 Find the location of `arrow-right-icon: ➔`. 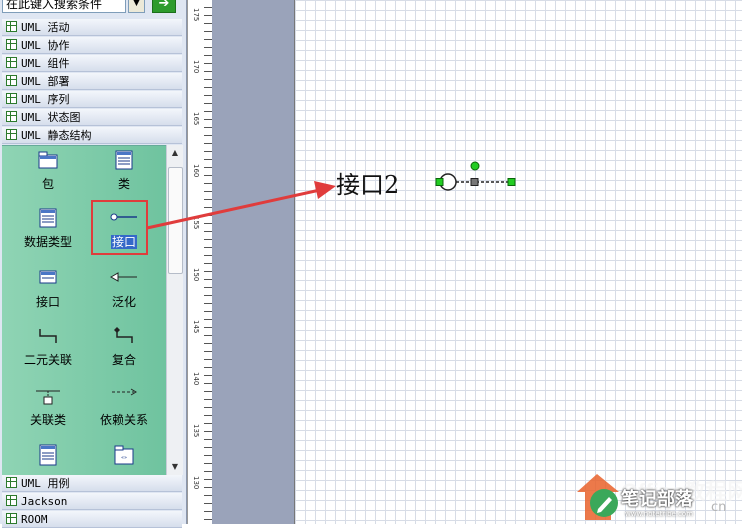

arrow-right-icon: ➔ is located at coordinates (164, 5).